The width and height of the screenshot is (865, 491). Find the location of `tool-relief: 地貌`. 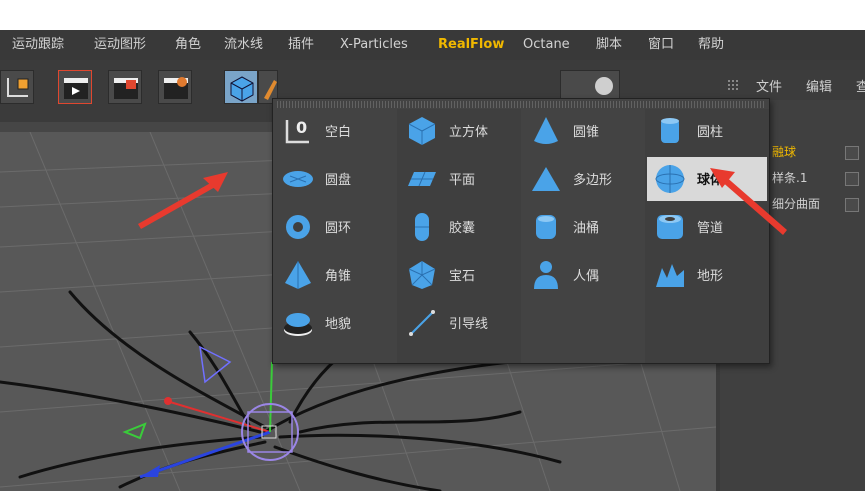

tool-relief: 地貌 is located at coordinates (335, 323).